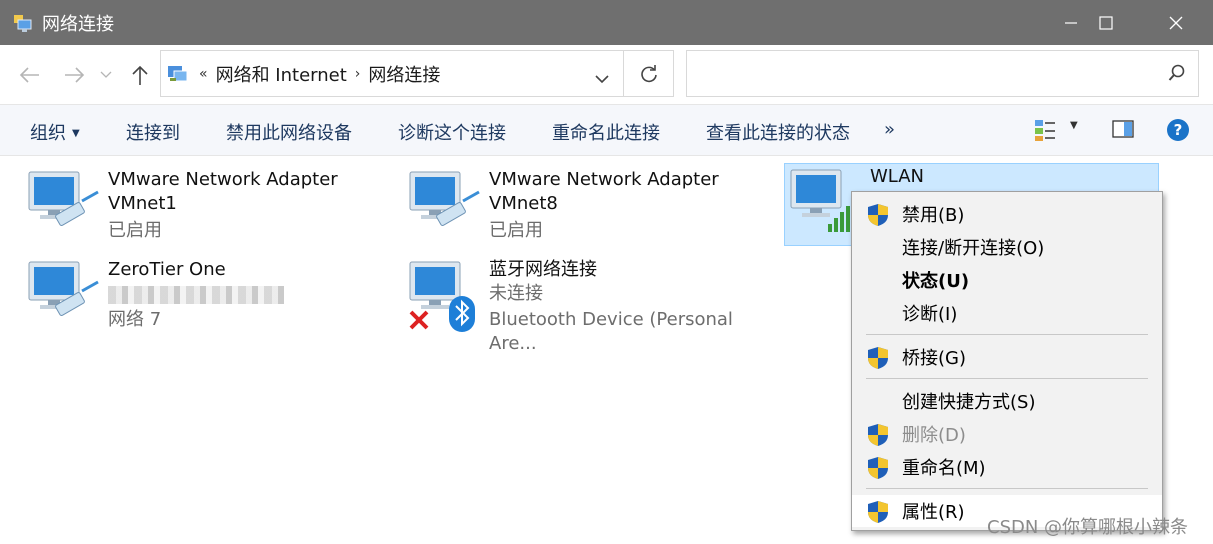 This screenshot has width=1213, height=544. Describe the element at coordinates (203, 74) in the screenshot. I see `overflow-chevron: «` at that location.